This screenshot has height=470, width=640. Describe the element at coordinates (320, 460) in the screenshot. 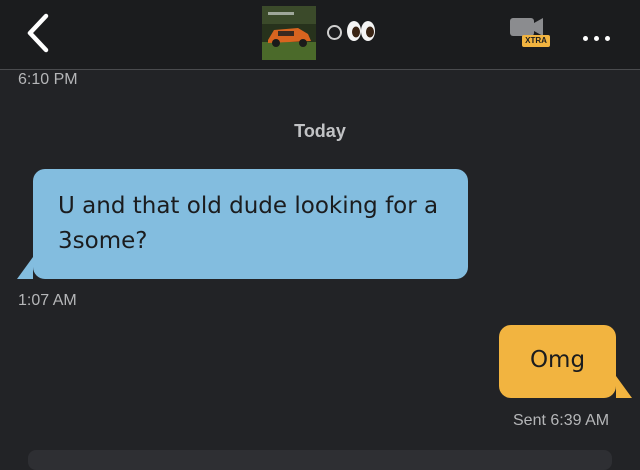

I see `message-composer` at that location.